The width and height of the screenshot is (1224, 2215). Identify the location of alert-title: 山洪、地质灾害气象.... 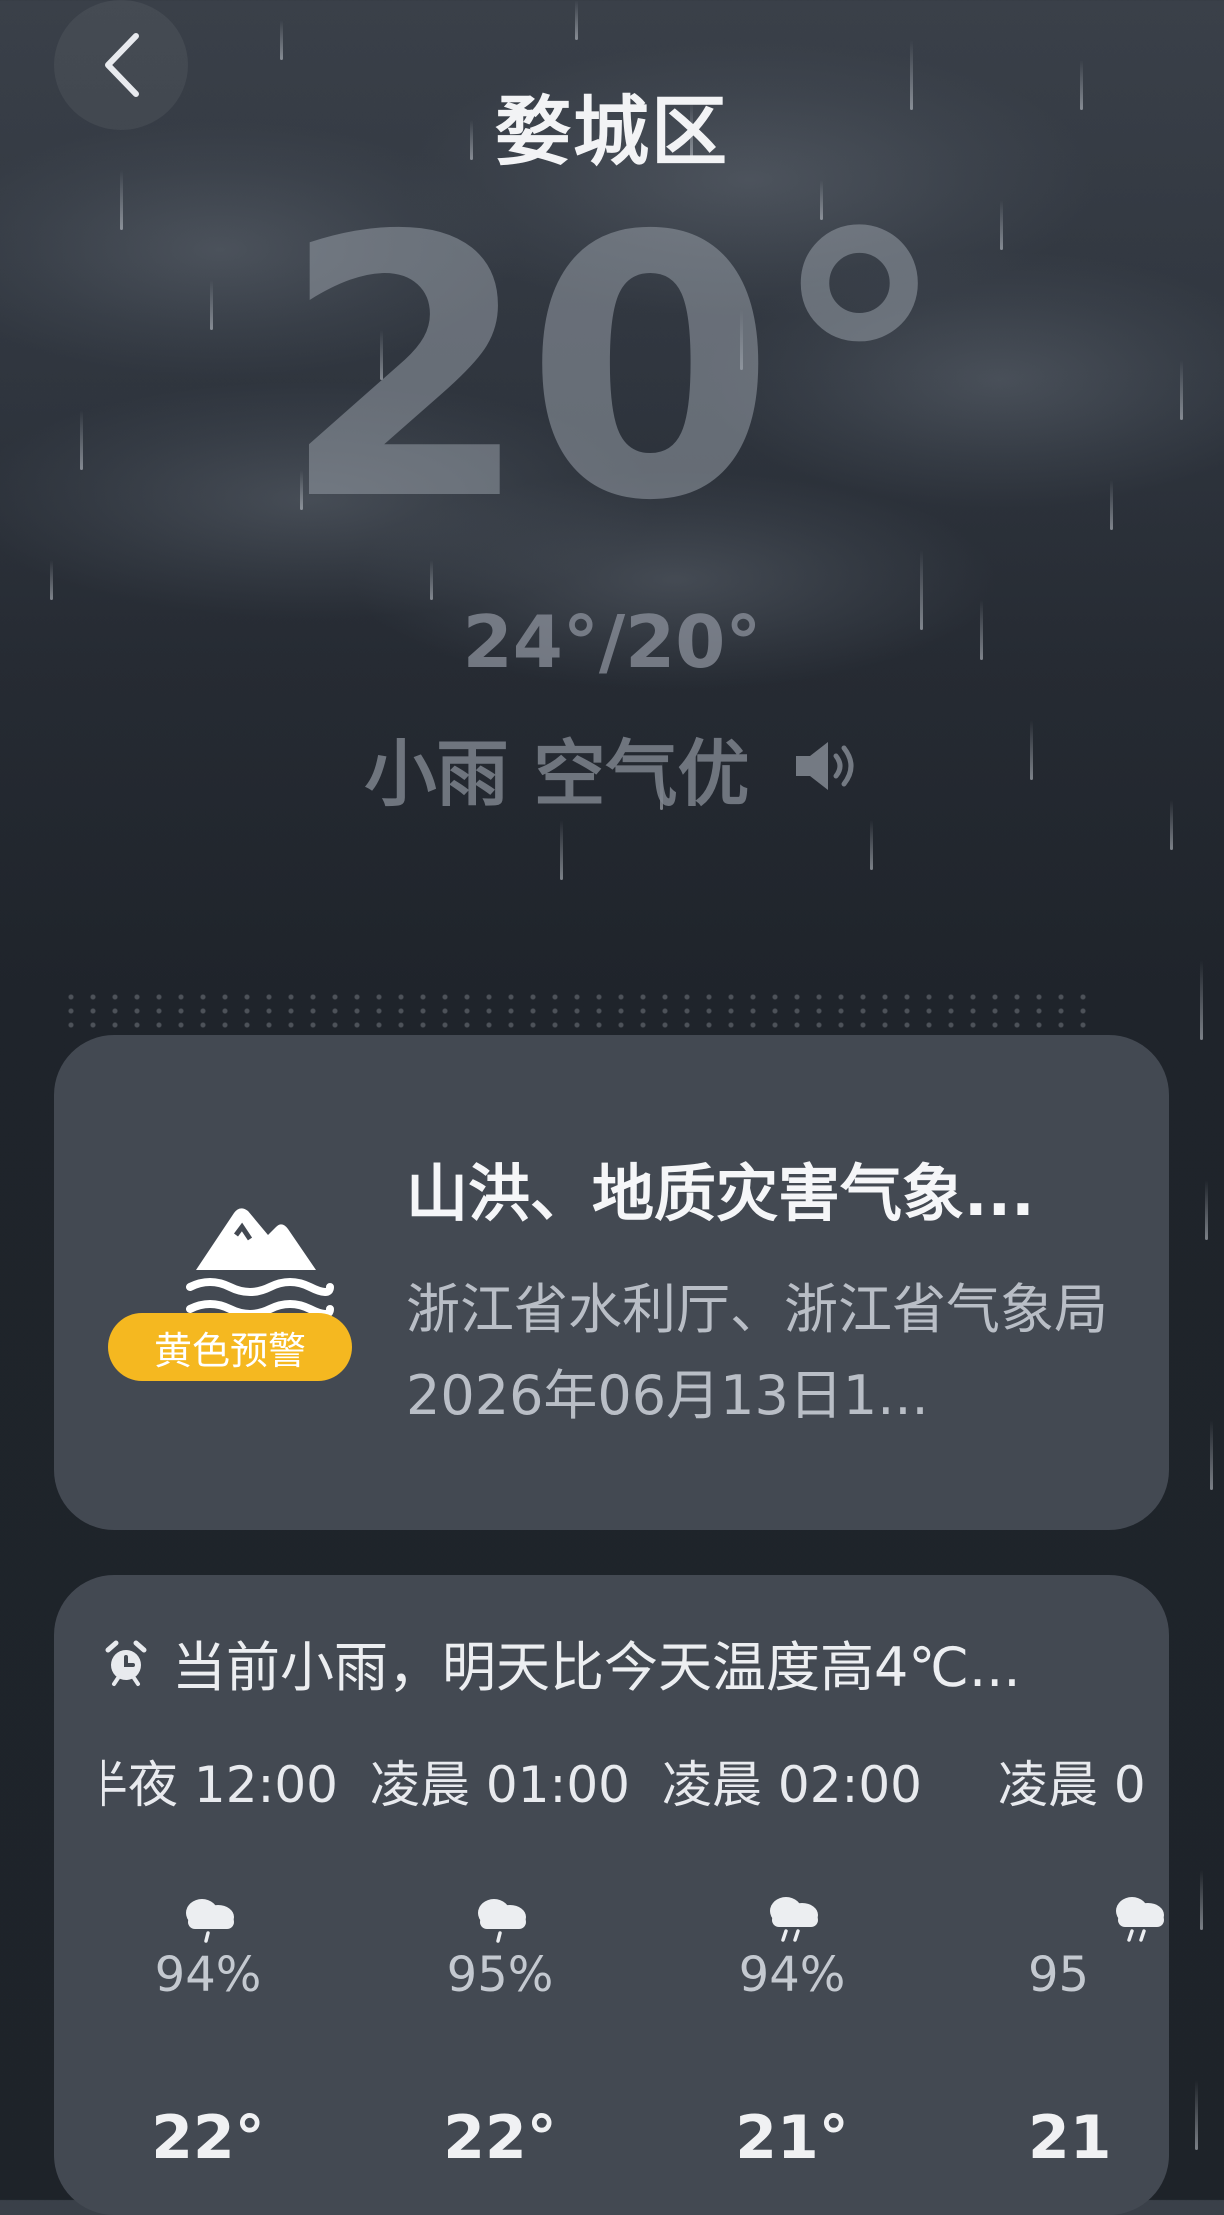
(720, 1193).